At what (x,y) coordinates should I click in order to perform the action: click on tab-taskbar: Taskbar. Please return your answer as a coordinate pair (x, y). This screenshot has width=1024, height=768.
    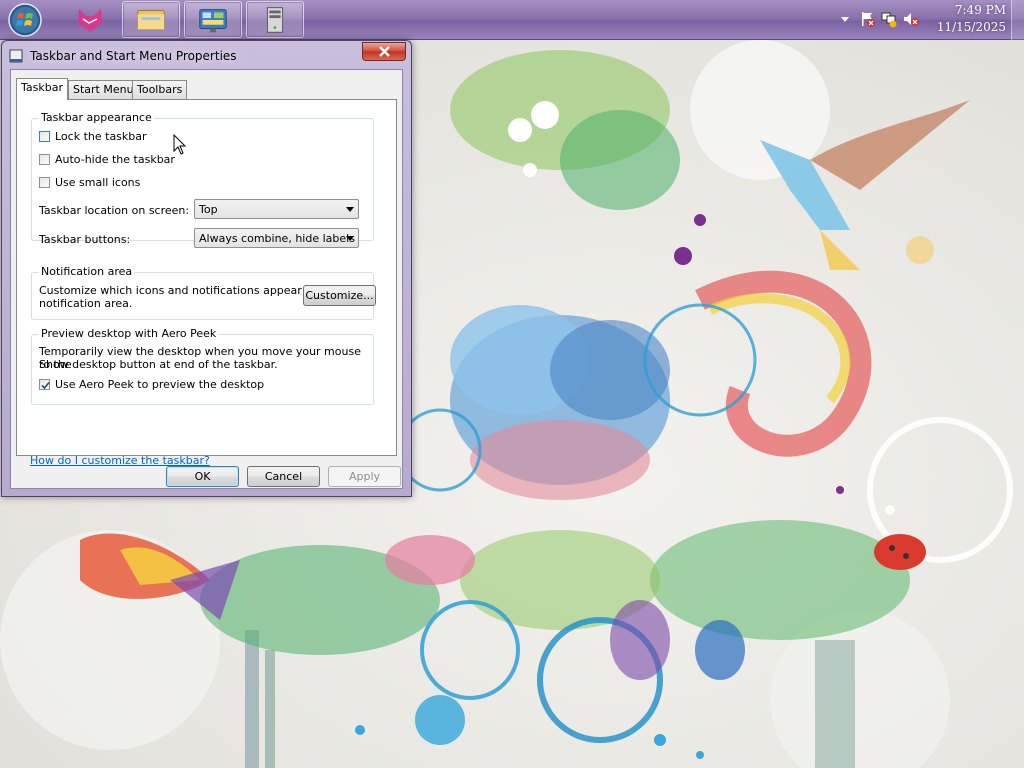
    Looking at the image, I should click on (42, 89).